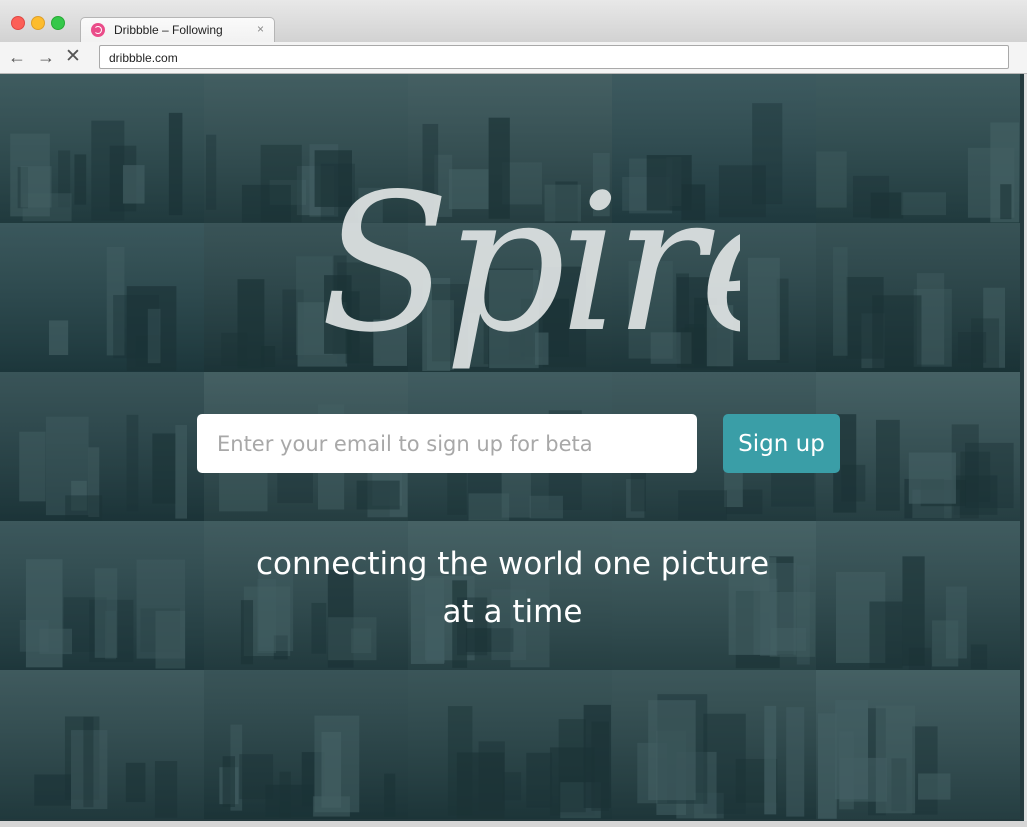  I want to click on title-bar: Dribbble – Following ×, so click(513, 21).